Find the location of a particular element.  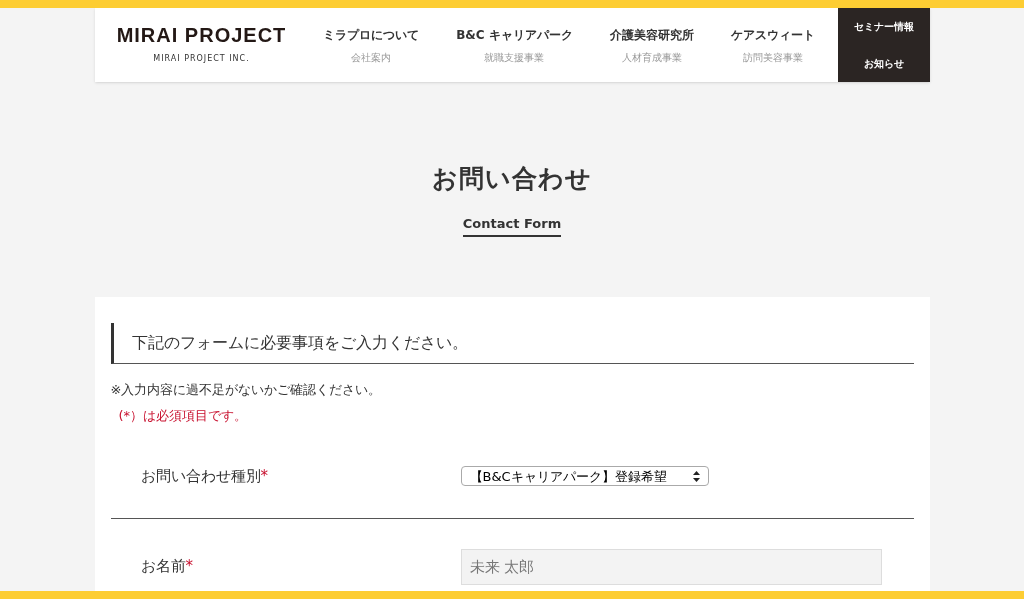

form-note: ※入力内容に過不足がないかご確認ください。 is located at coordinates (246, 390).